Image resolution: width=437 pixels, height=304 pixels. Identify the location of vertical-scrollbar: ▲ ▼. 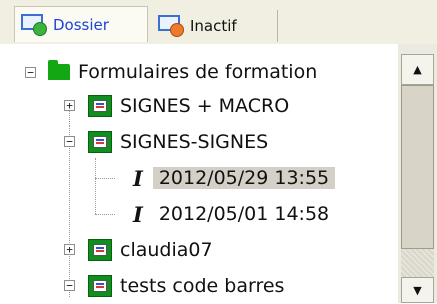
(417, 173).